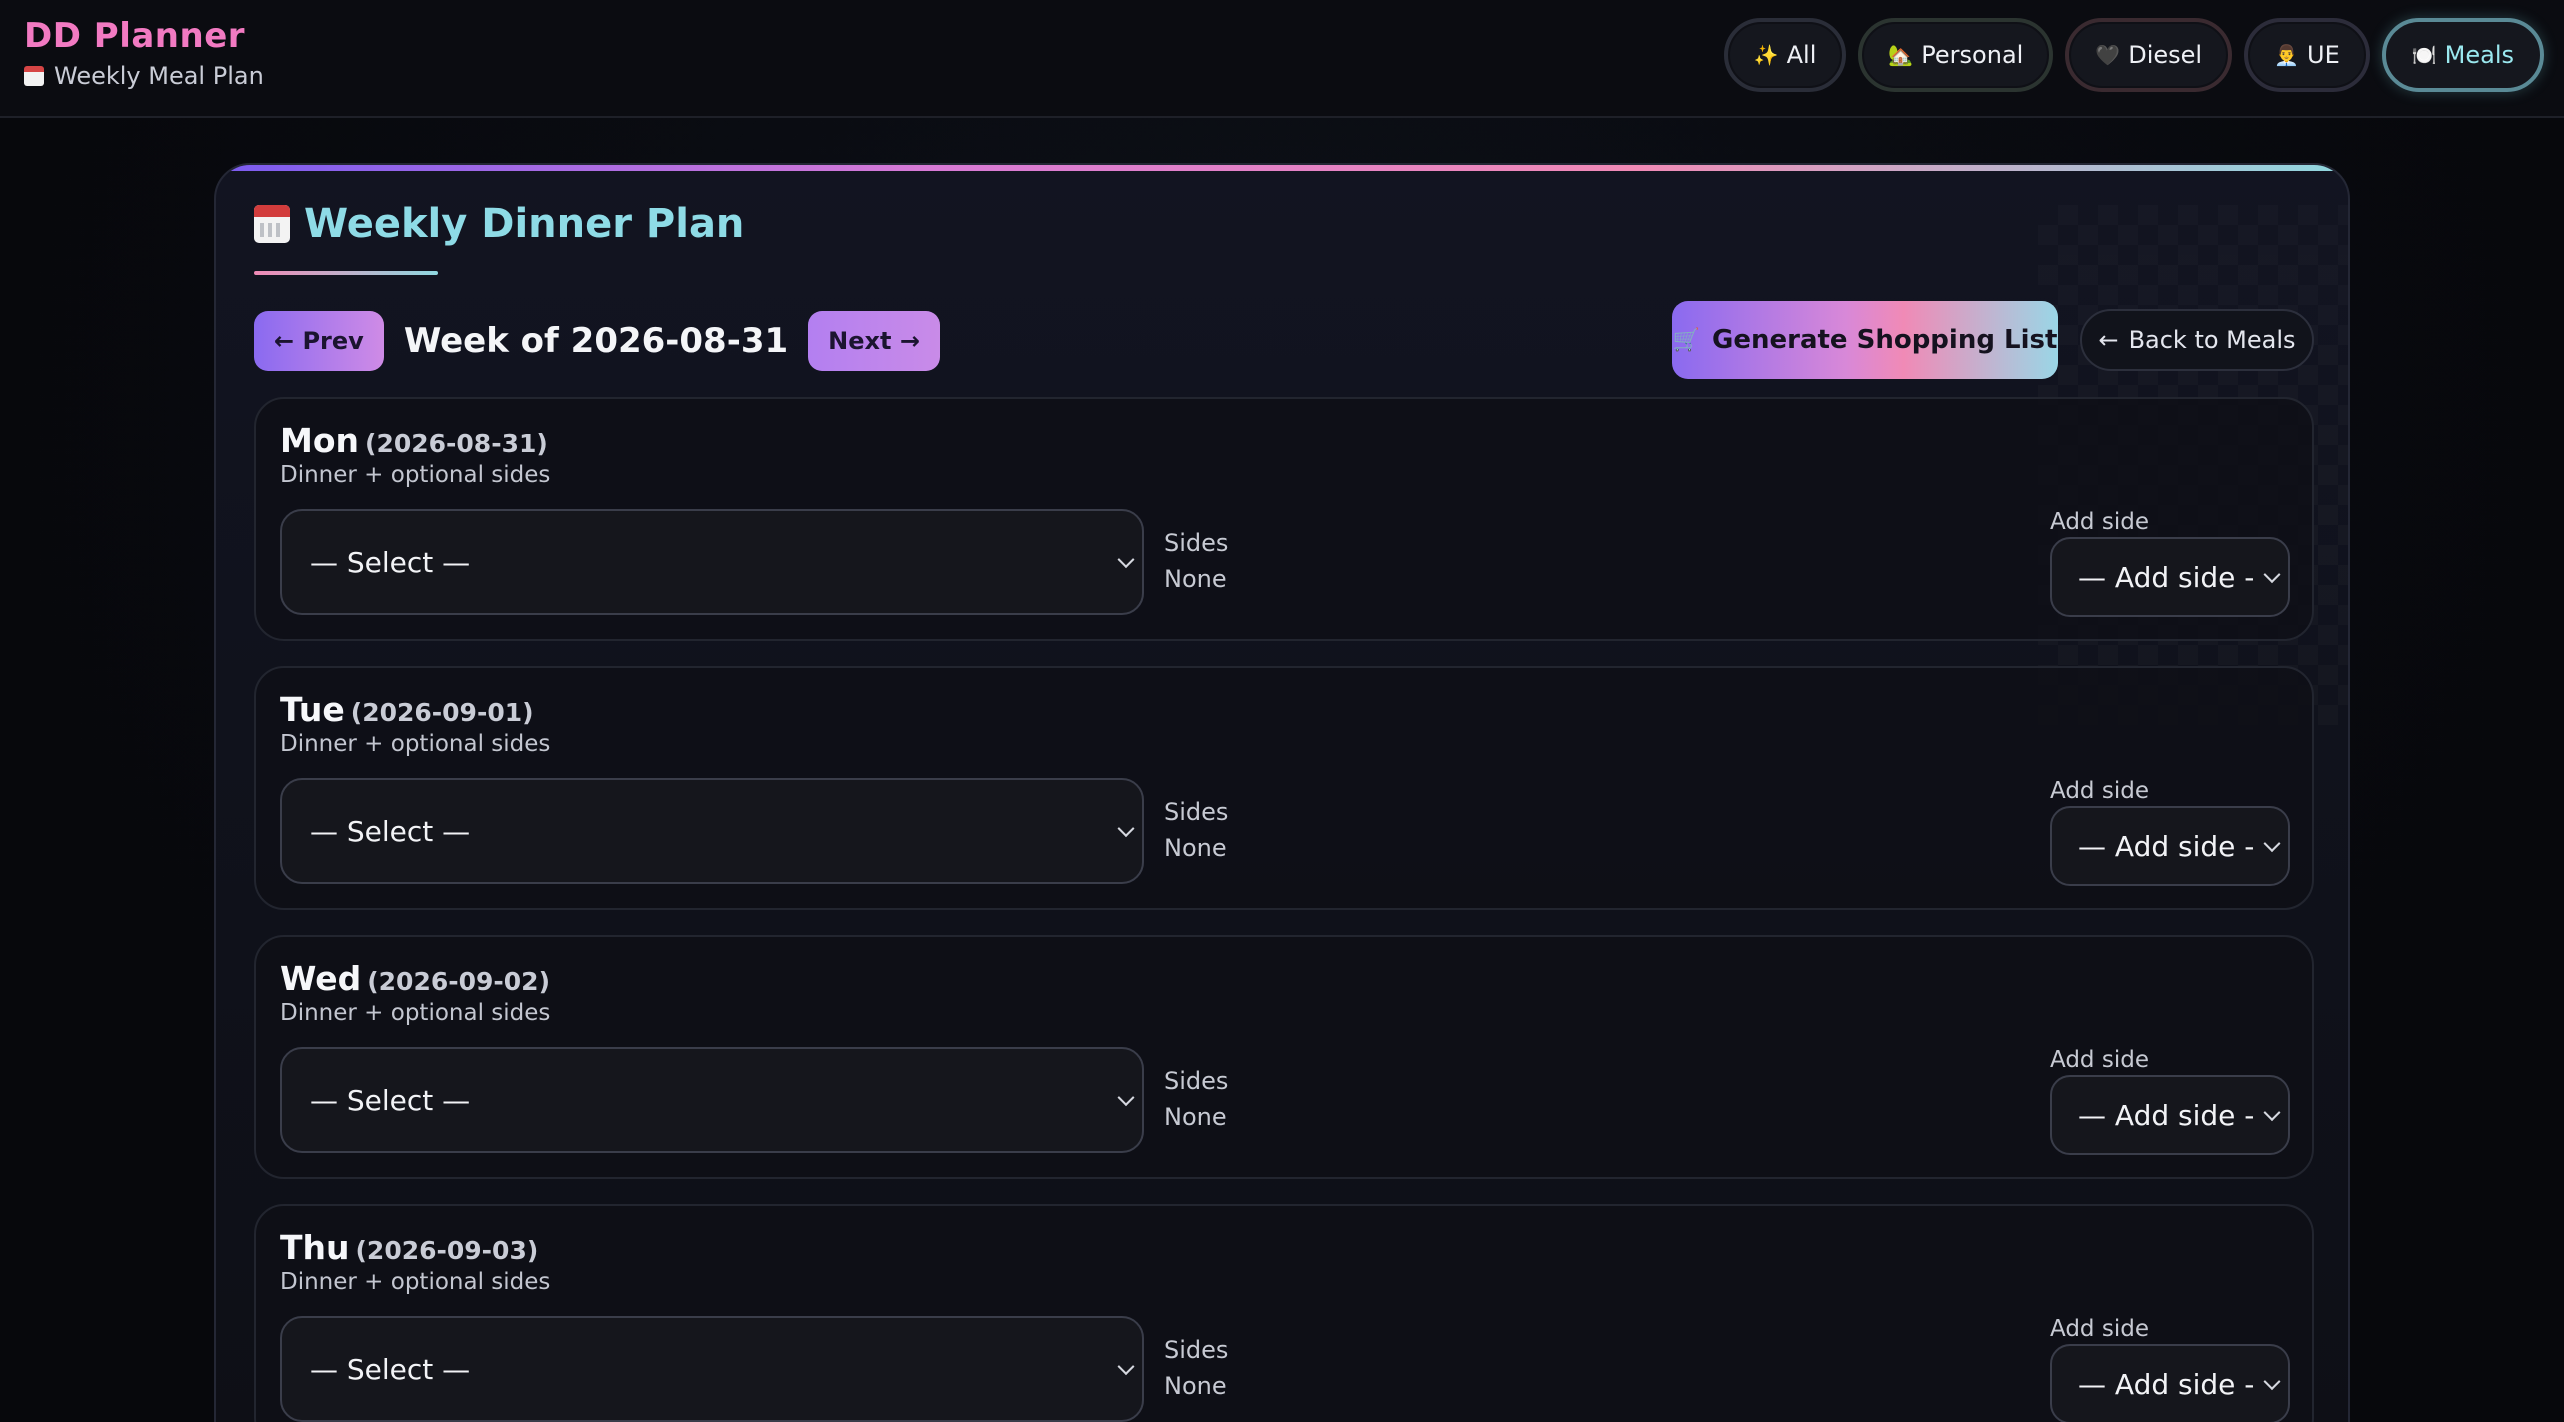 Image resolution: width=2564 pixels, height=1422 pixels. I want to click on prev-week-button: ← Prev, so click(319, 341).